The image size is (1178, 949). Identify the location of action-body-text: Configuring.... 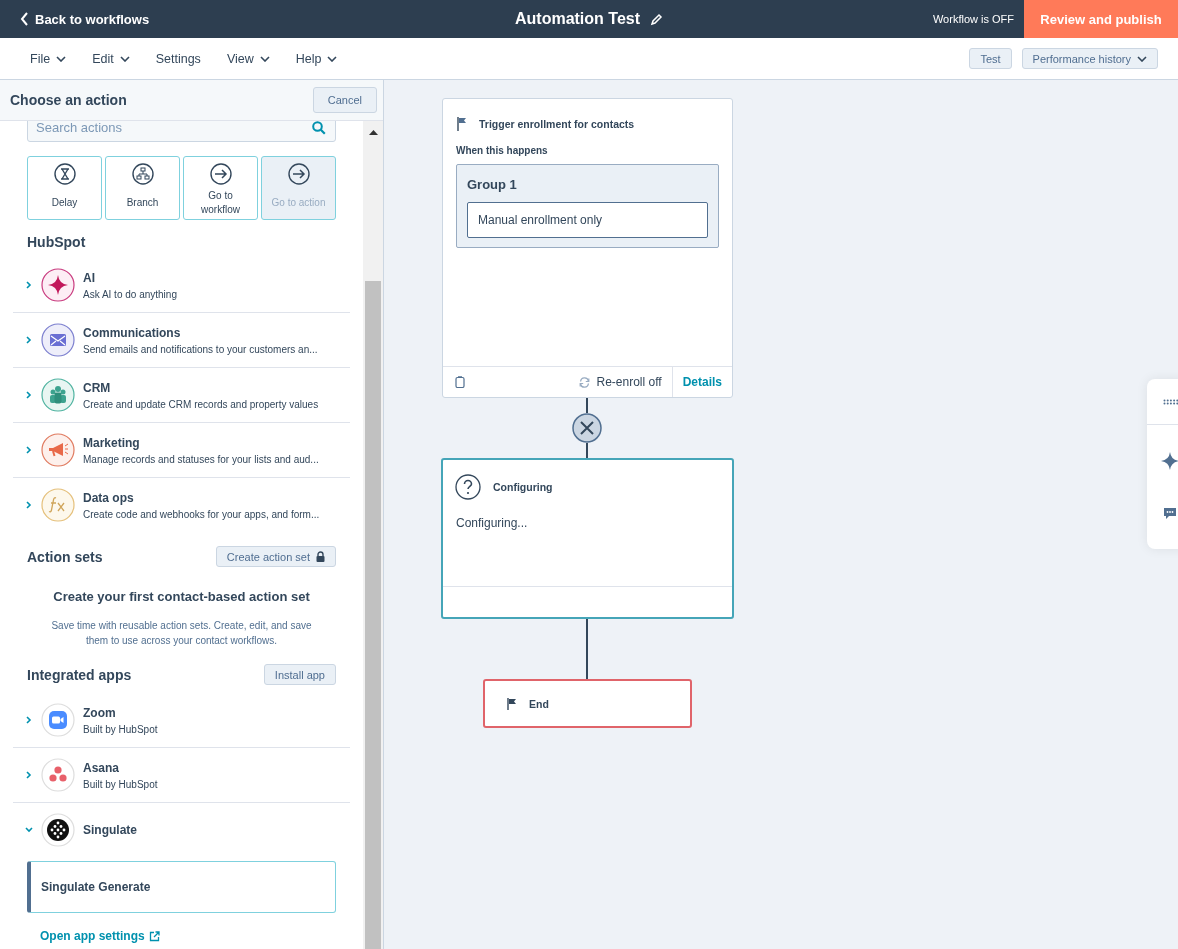
(492, 523).